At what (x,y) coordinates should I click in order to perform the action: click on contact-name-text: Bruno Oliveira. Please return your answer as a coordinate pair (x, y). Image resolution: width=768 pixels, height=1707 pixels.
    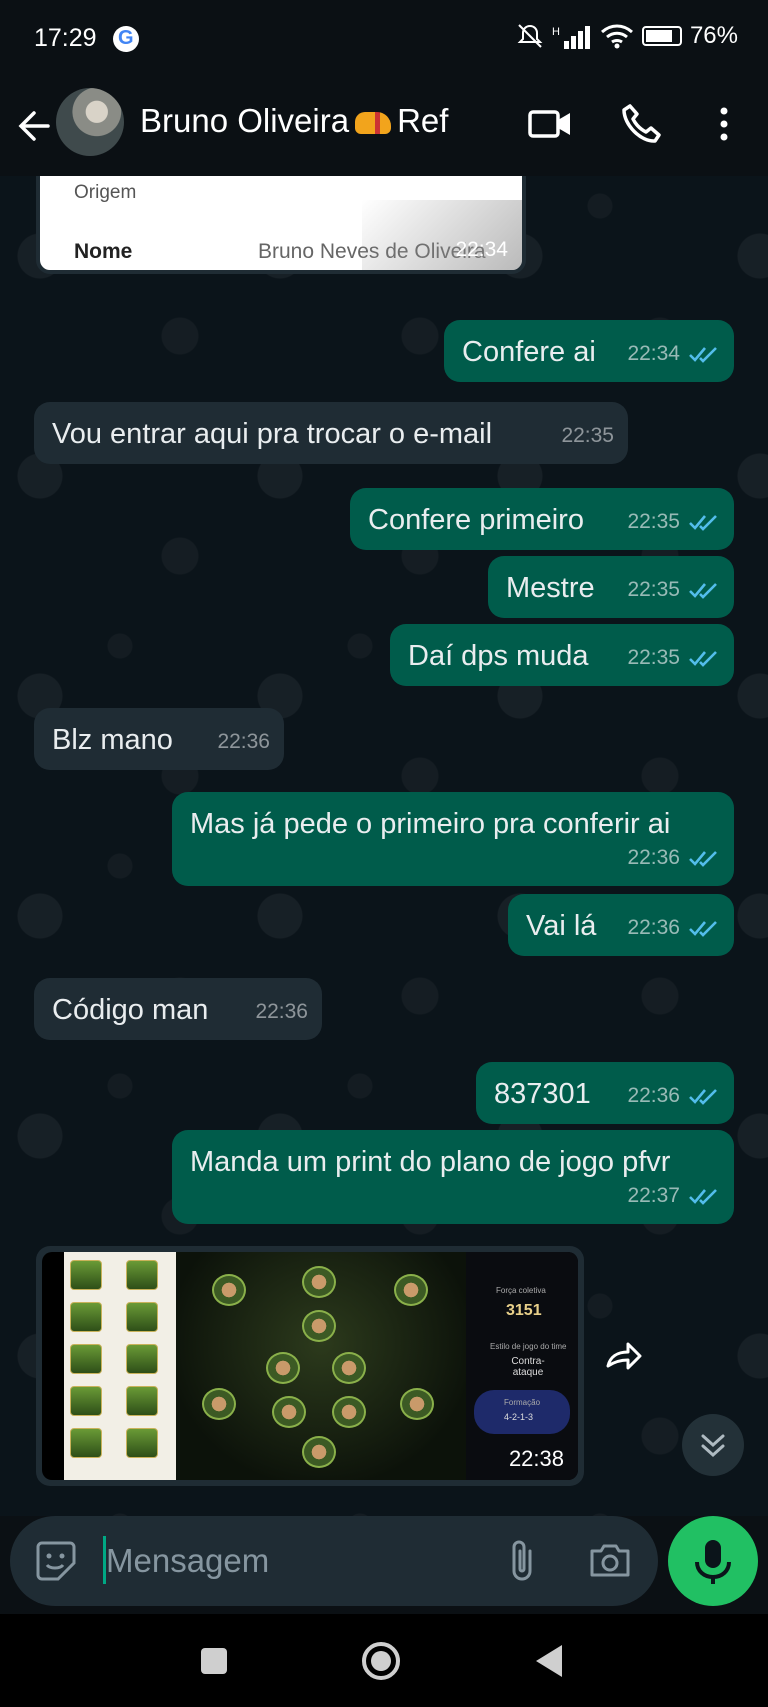
    Looking at the image, I should click on (245, 120).